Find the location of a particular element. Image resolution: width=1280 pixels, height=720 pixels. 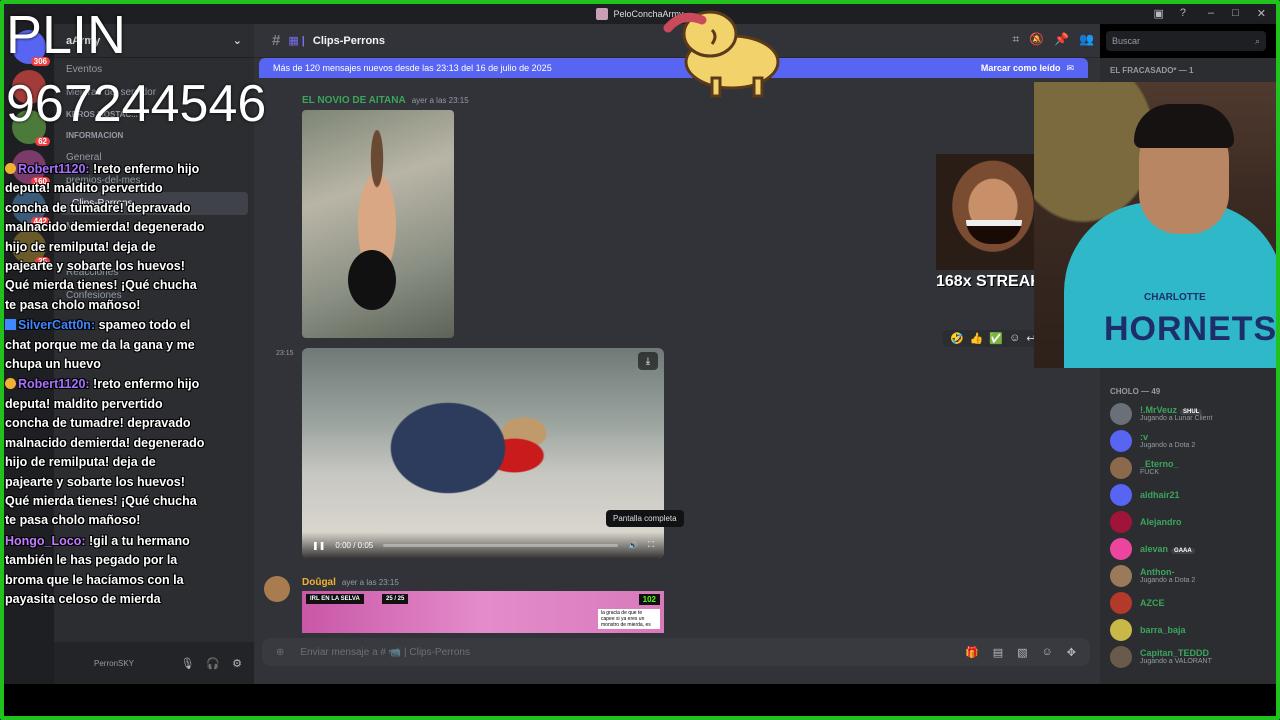

message-author: Doûgal ayer a las 23:15 is located at coordinates (350, 582).